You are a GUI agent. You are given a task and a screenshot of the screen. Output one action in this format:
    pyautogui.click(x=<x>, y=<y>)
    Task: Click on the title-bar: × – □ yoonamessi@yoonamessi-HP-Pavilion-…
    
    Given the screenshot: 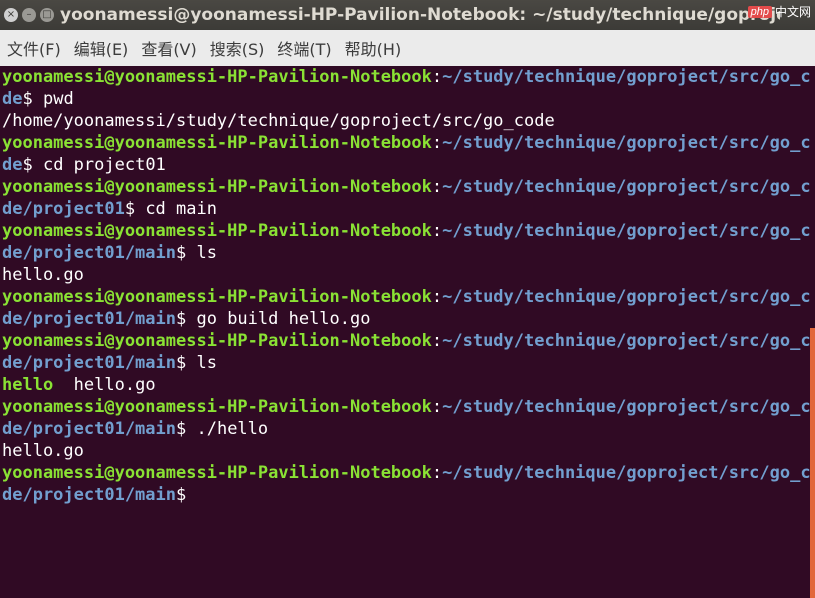 What is the action you would take?
    pyautogui.click(x=407, y=15)
    